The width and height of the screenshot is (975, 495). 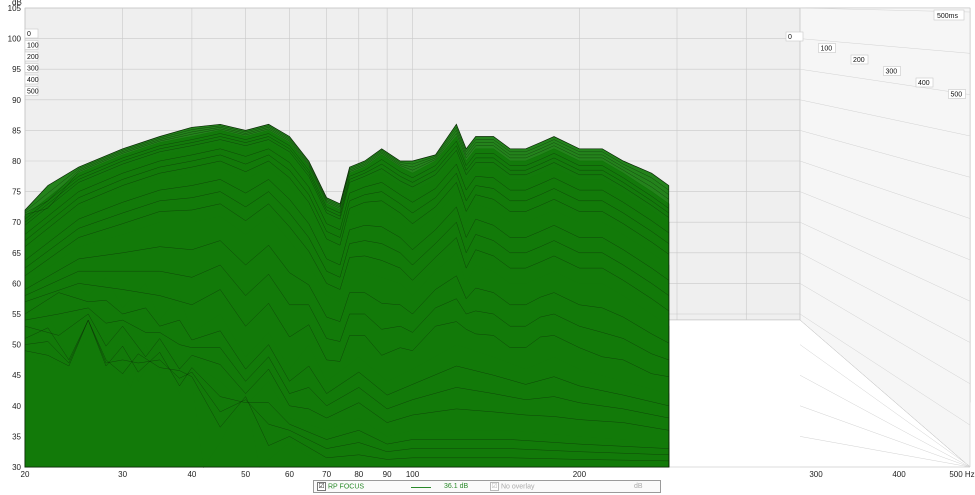 I want to click on time-tick-label-right: 400, so click(x=924, y=83).